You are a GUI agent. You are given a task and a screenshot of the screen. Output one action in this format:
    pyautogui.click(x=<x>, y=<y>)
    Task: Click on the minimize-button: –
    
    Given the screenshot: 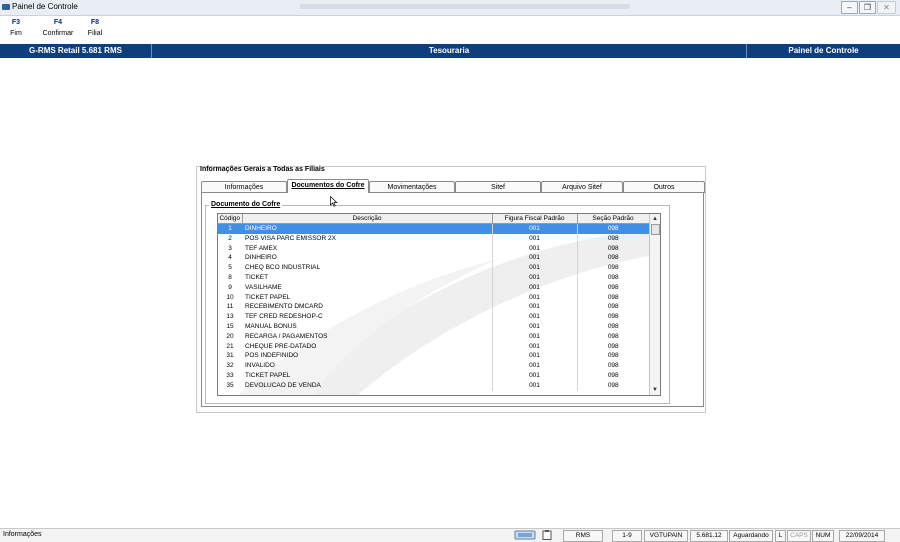 What is the action you would take?
    pyautogui.click(x=849, y=7)
    